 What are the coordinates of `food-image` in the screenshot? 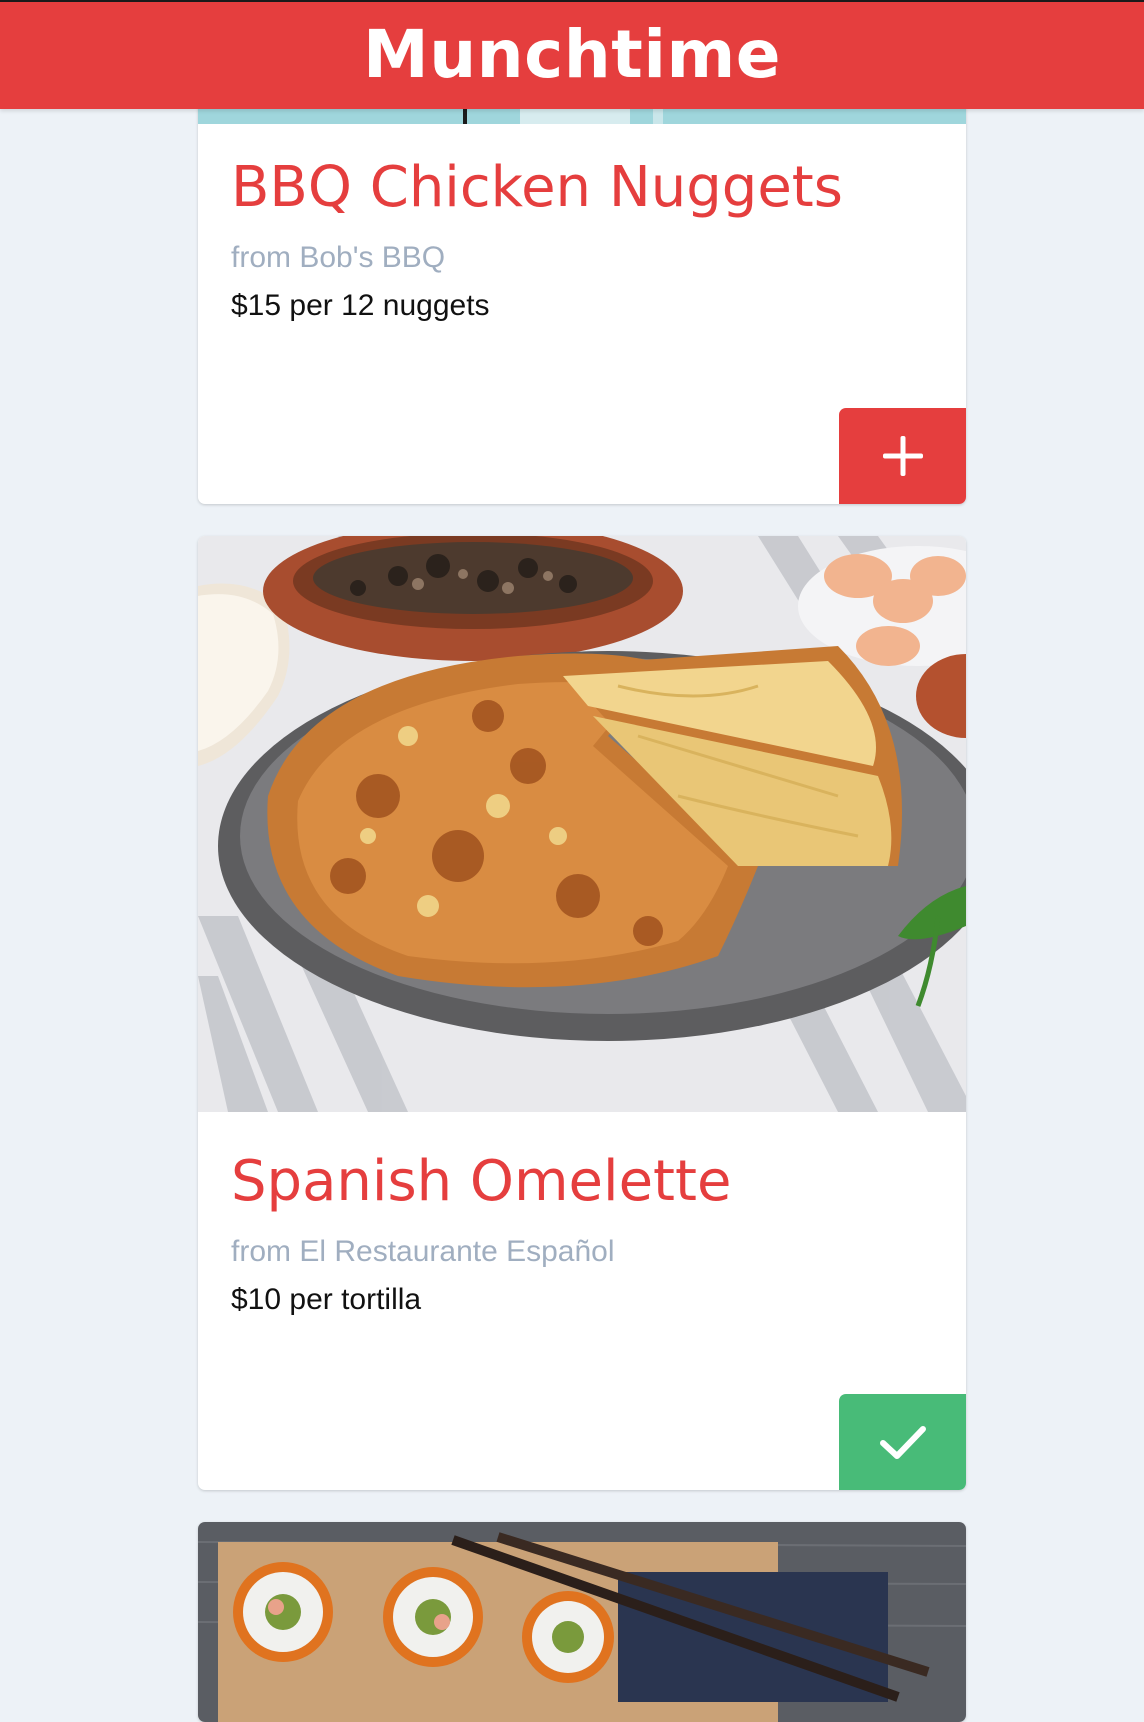 It's located at (582, 1622).